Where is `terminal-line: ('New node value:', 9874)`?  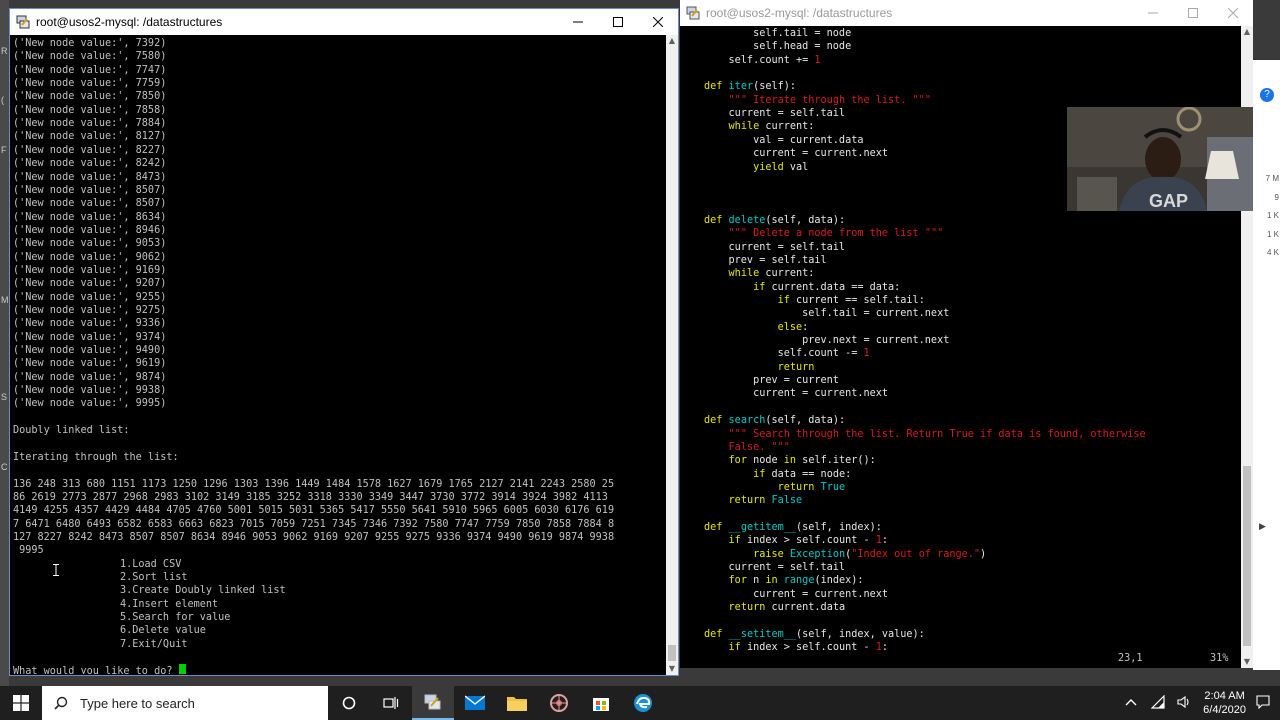
terminal-line: ('New node value:', 9874) is located at coordinates (90, 377).